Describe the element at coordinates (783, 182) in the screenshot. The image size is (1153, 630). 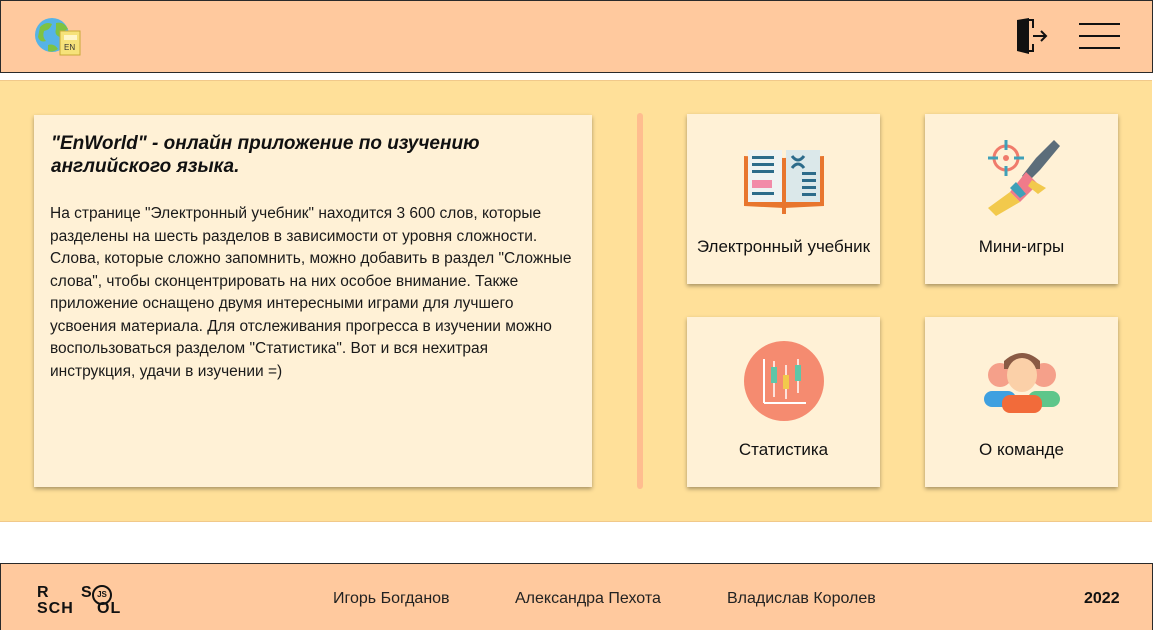
I see `open-book-icon` at that location.